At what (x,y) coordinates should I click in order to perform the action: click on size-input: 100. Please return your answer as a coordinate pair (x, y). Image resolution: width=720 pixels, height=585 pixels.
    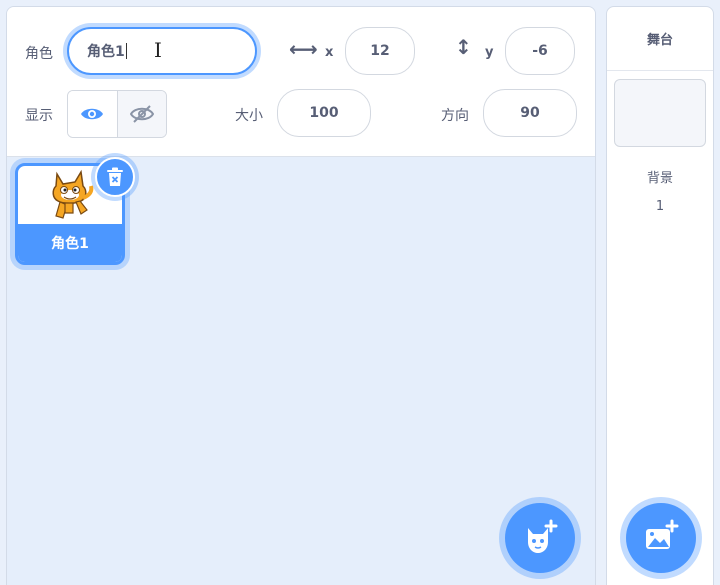
    Looking at the image, I should click on (324, 113).